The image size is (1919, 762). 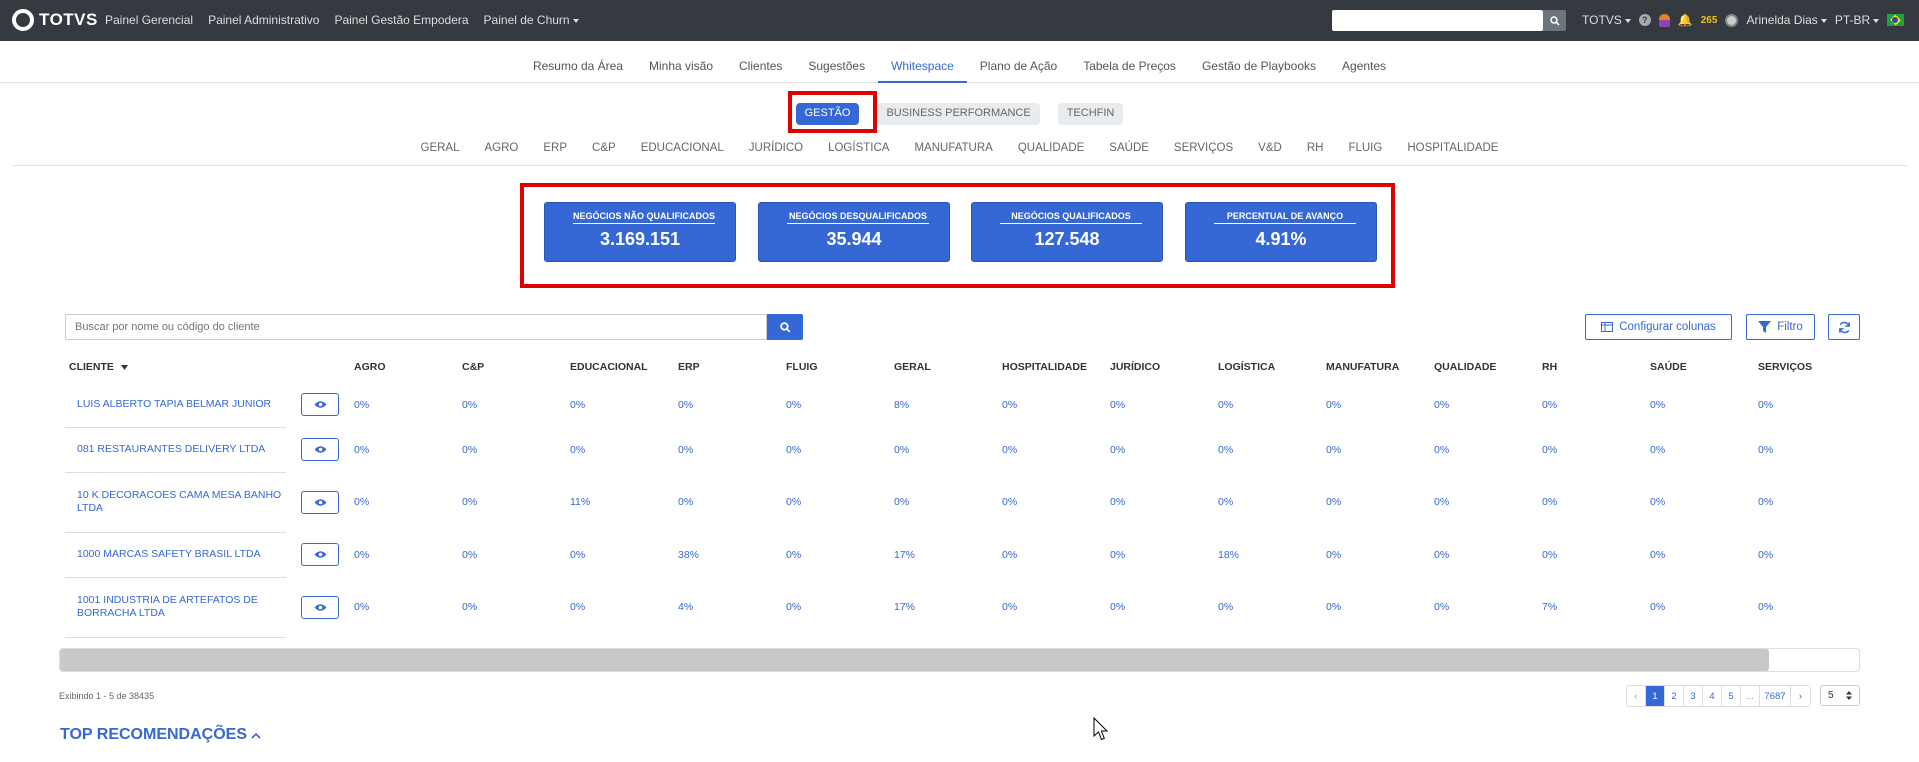 What do you see at coordinates (1636, 696) in the screenshot?
I see `page-prev-button: ‹` at bounding box center [1636, 696].